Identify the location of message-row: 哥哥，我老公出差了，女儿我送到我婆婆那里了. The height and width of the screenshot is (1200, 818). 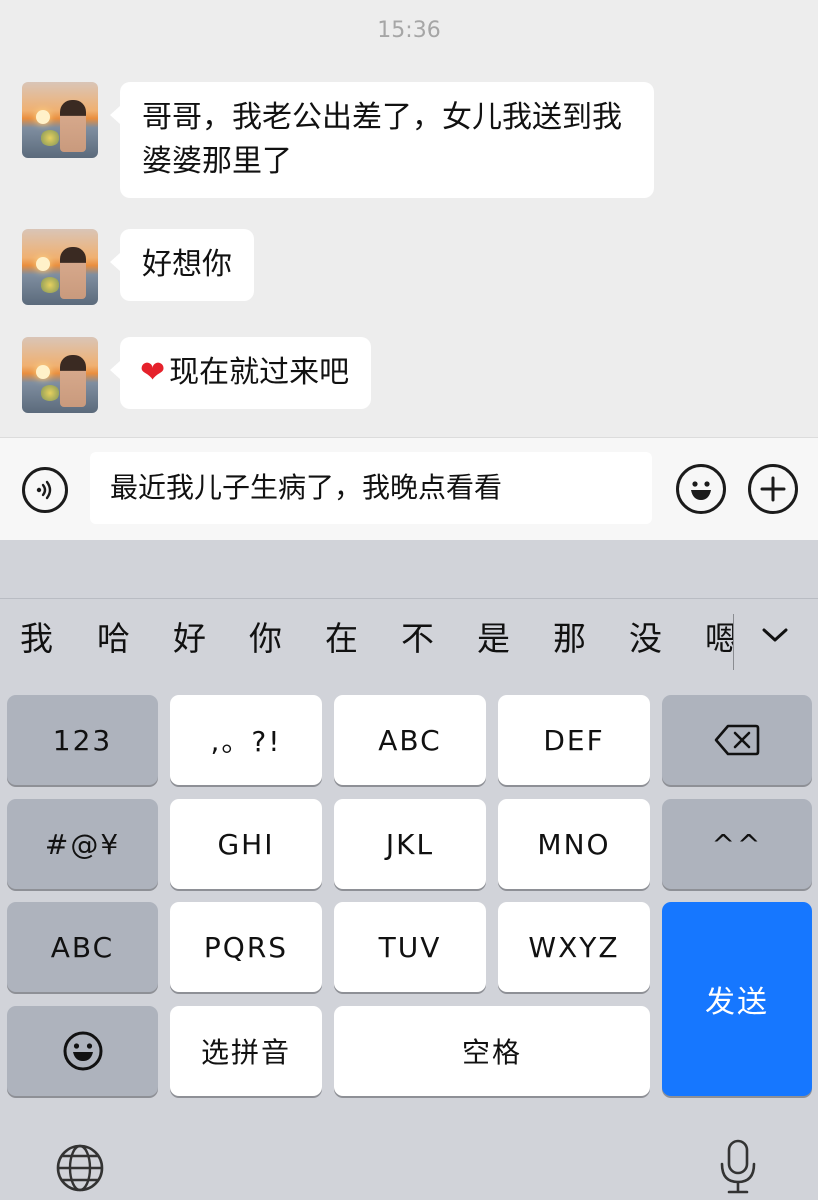
(338, 140).